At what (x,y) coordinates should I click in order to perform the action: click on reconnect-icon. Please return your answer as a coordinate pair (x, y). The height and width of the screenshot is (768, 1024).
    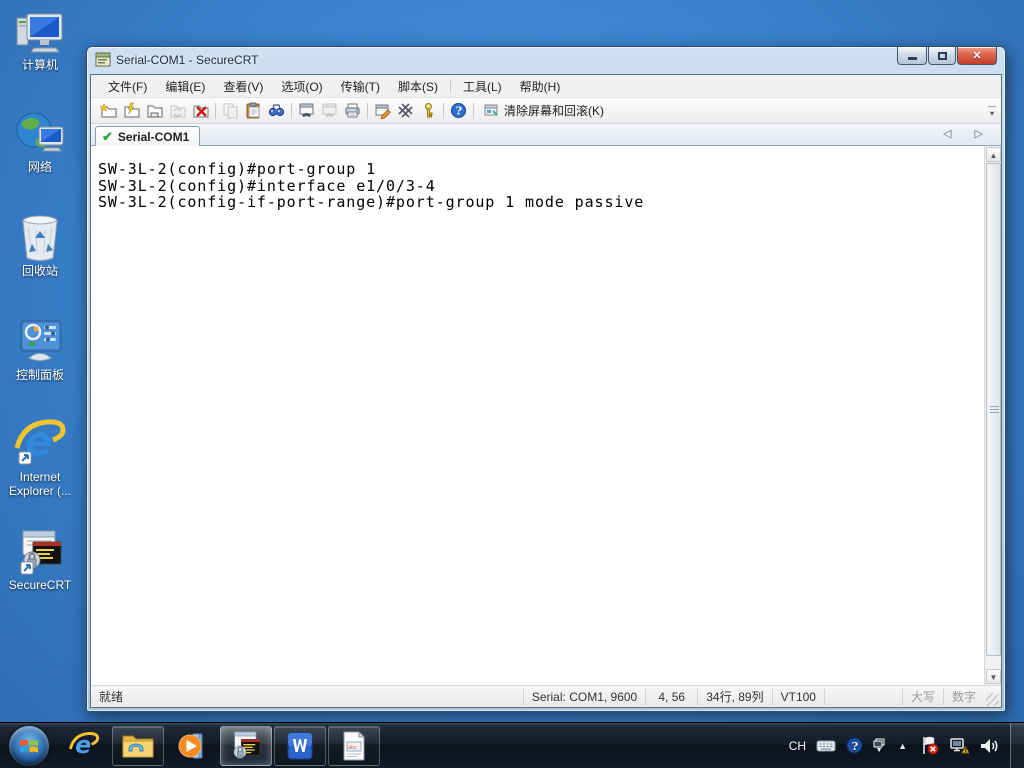
    Looking at the image, I should click on (177, 111).